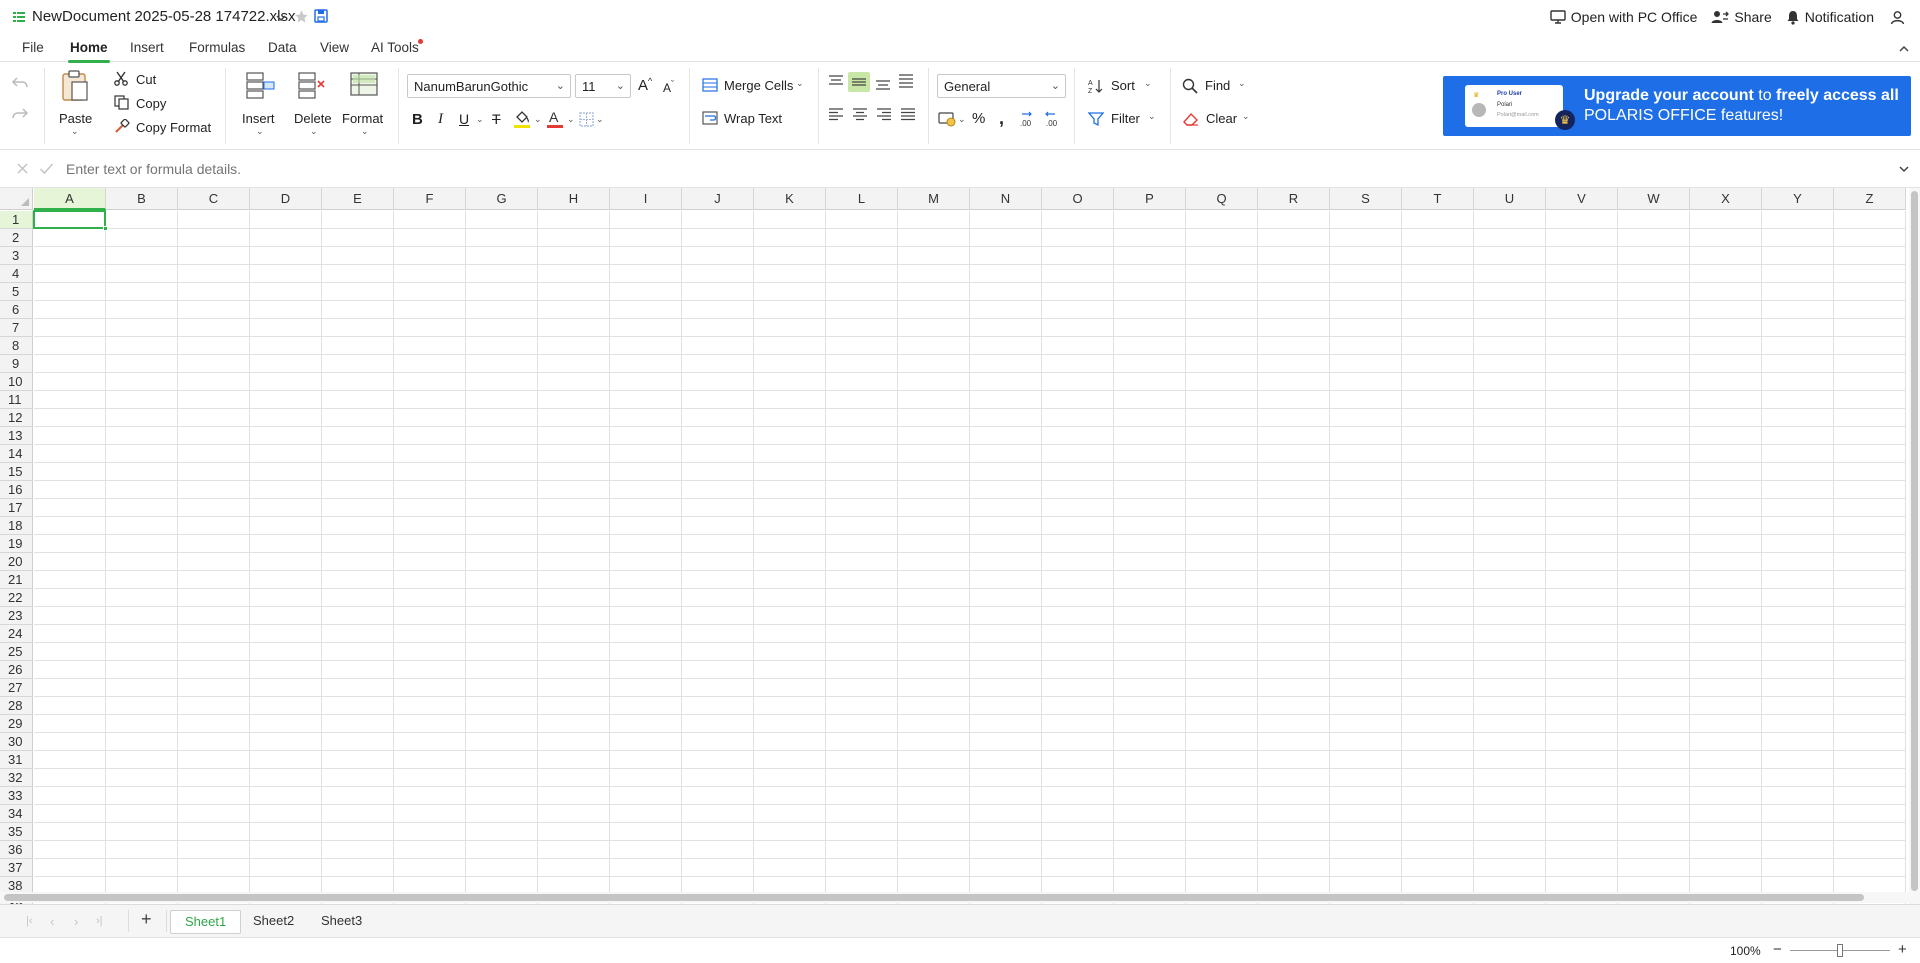 The height and width of the screenshot is (963, 1920). What do you see at coordinates (1006, 199) in the screenshot?
I see `column-header-n: N` at bounding box center [1006, 199].